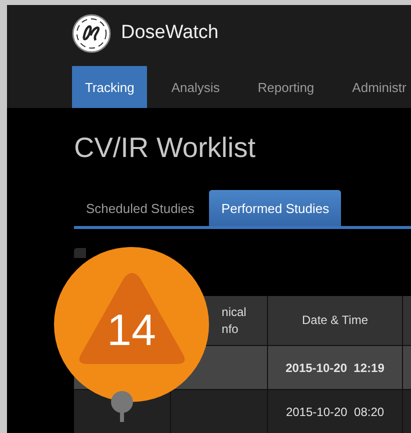 Image resolution: width=411 pixels, height=433 pixels. Describe the element at coordinates (131, 331) in the screenshot. I see `alert-count: 14` at that location.